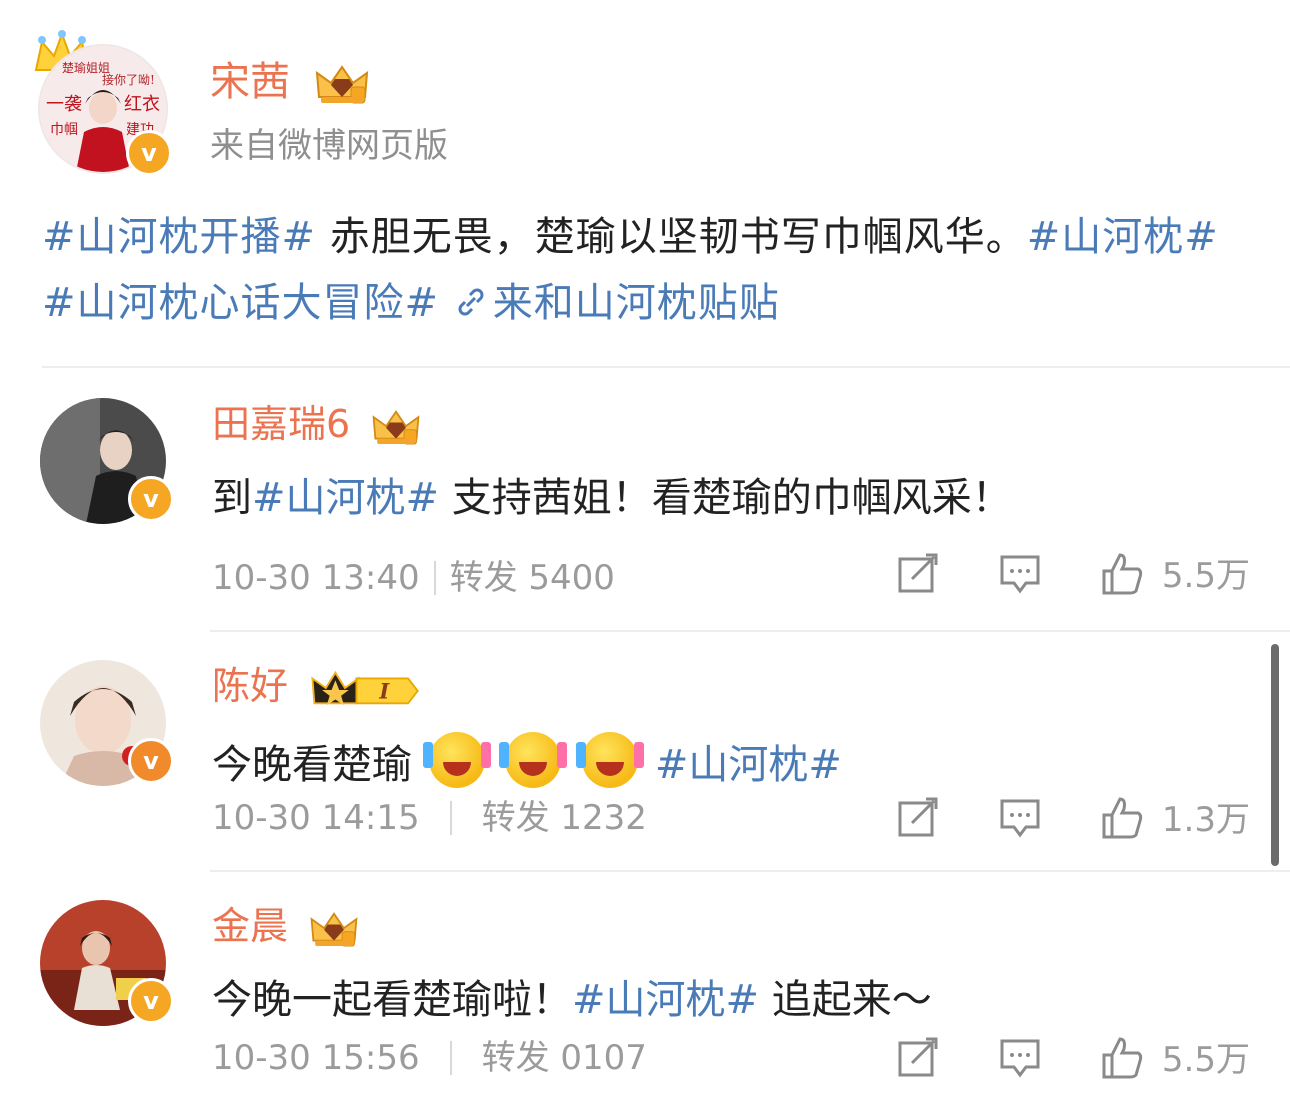 This screenshot has width=1290, height=1104. Describe the element at coordinates (142, 104) in the screenshot. I see `avatar-text-4: 红衣` at that location.